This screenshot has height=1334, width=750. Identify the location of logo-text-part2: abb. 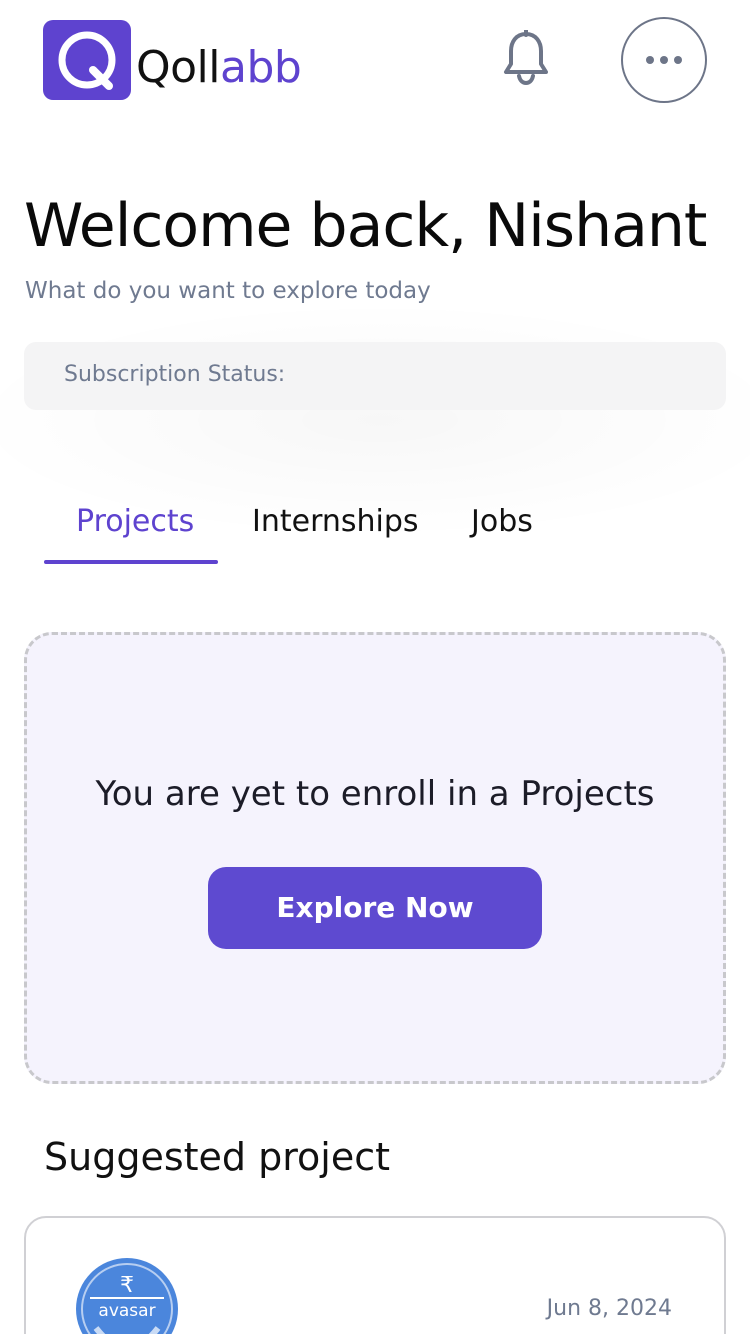
(261, 67).